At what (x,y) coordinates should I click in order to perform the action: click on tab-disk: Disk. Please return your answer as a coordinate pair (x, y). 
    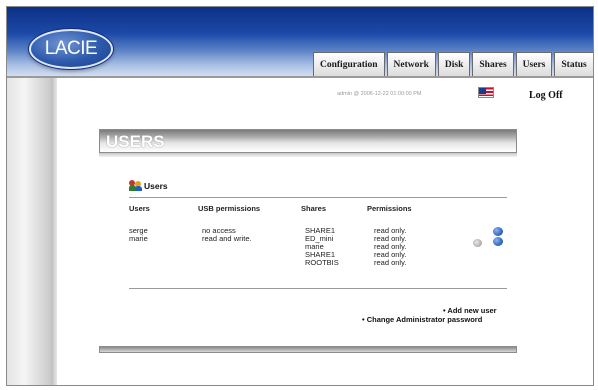
    Looking at the image, I should click on (454, 64).